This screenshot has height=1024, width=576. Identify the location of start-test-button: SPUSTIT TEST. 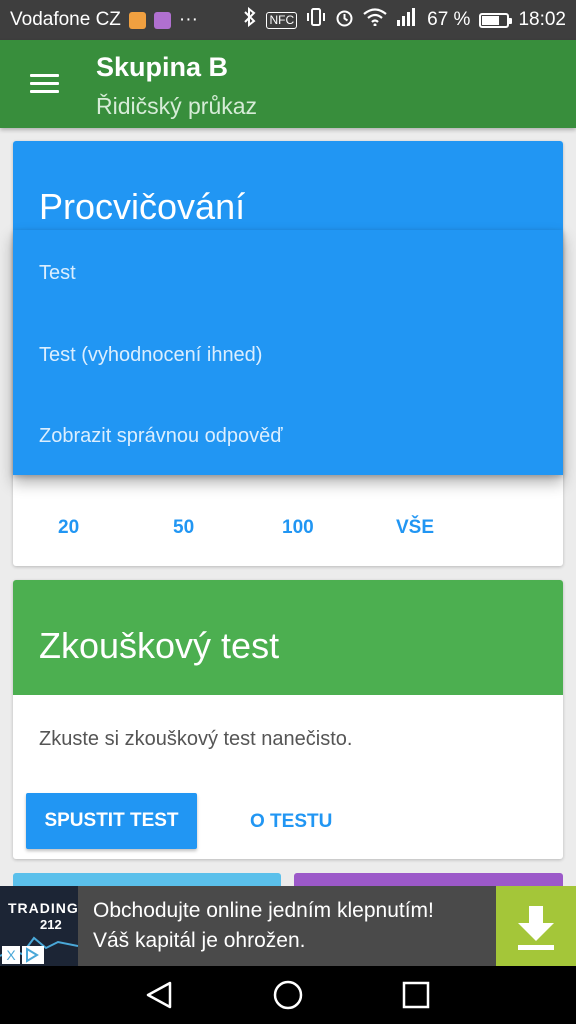
(111, 821).